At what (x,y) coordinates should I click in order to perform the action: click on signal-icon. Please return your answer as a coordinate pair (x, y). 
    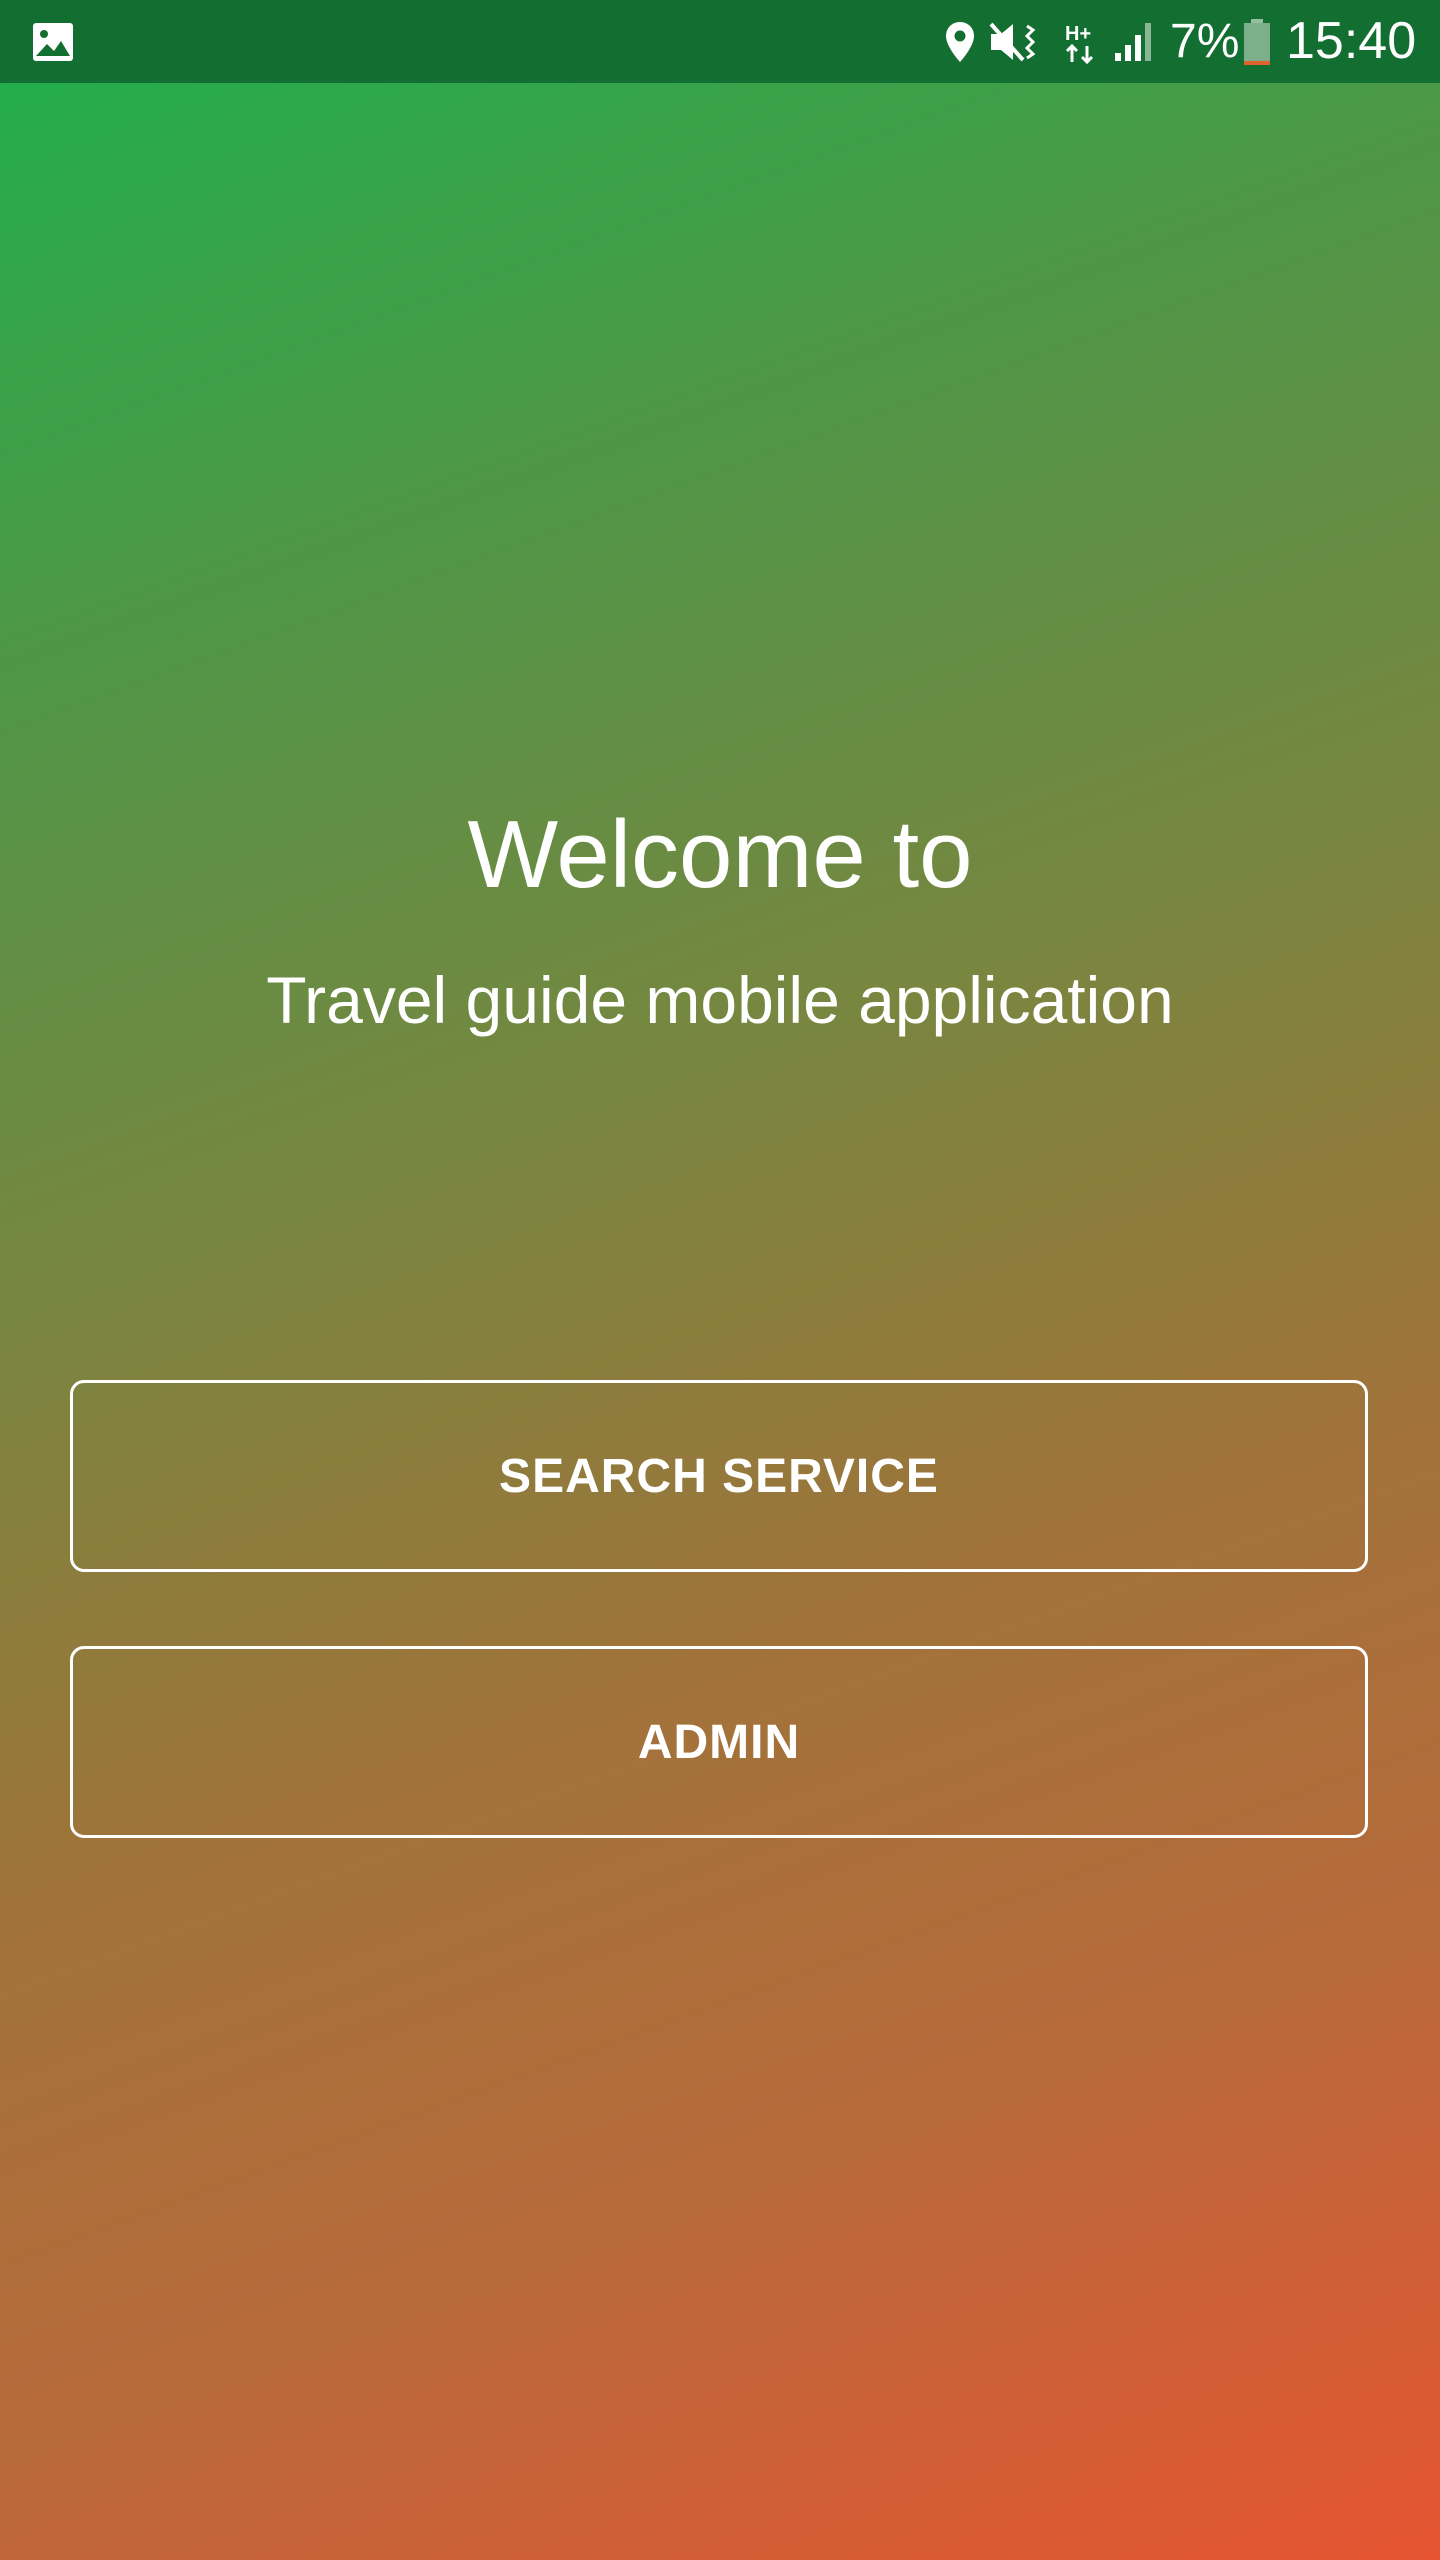
    Looking at the image, I should click on (1135, 41).